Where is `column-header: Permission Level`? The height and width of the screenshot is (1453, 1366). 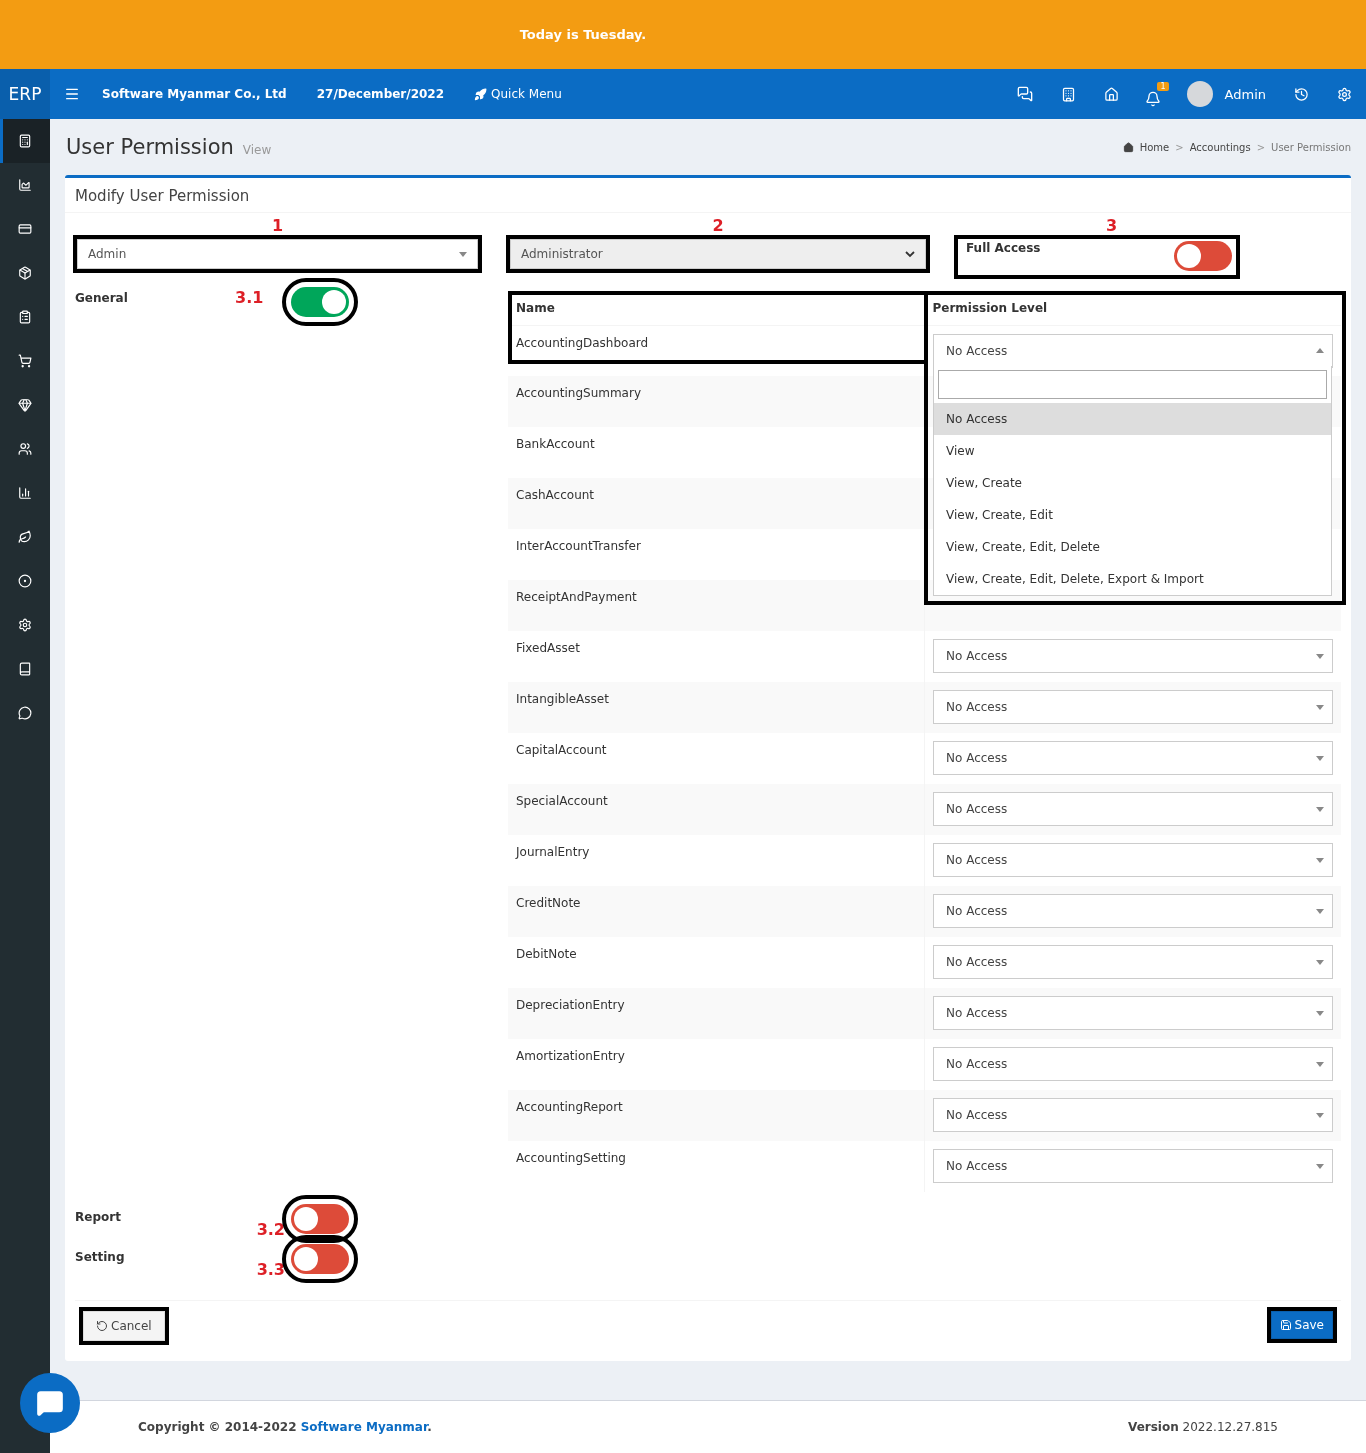 column-header: Permission Level is located at coordinates (1132, 308).